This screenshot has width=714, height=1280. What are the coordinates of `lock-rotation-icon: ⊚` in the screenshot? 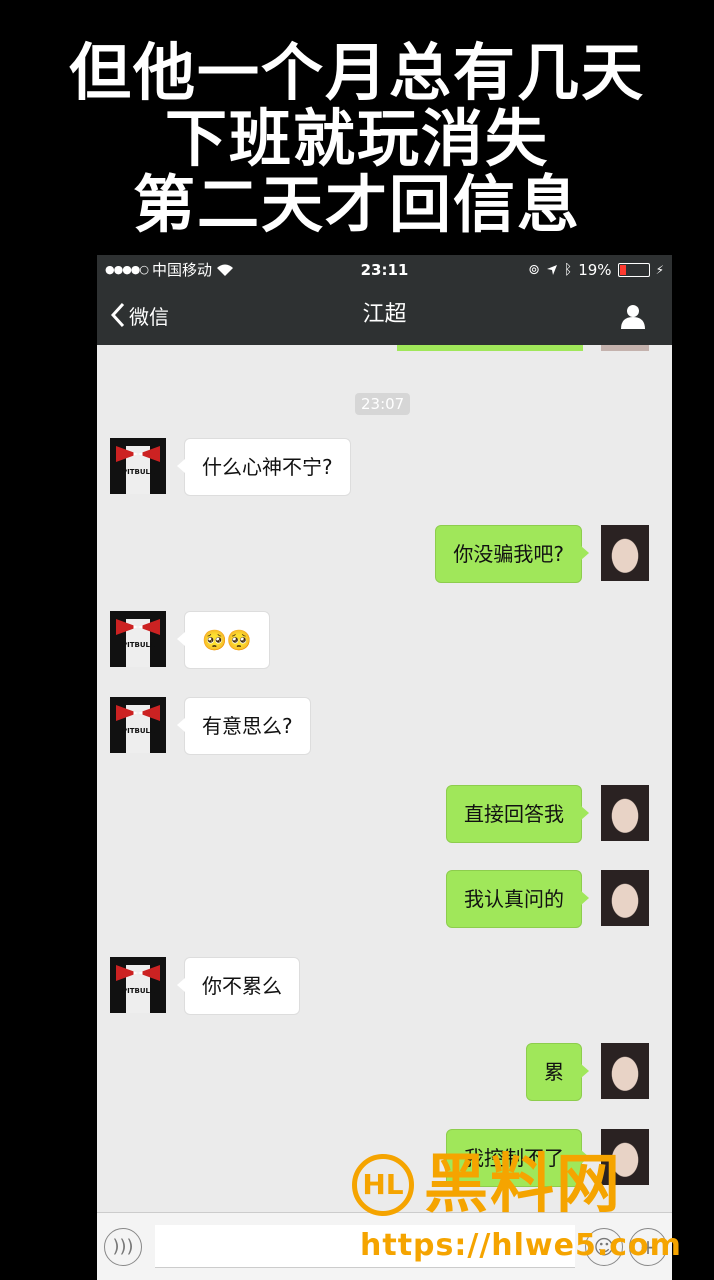 It's located at (534, 270).